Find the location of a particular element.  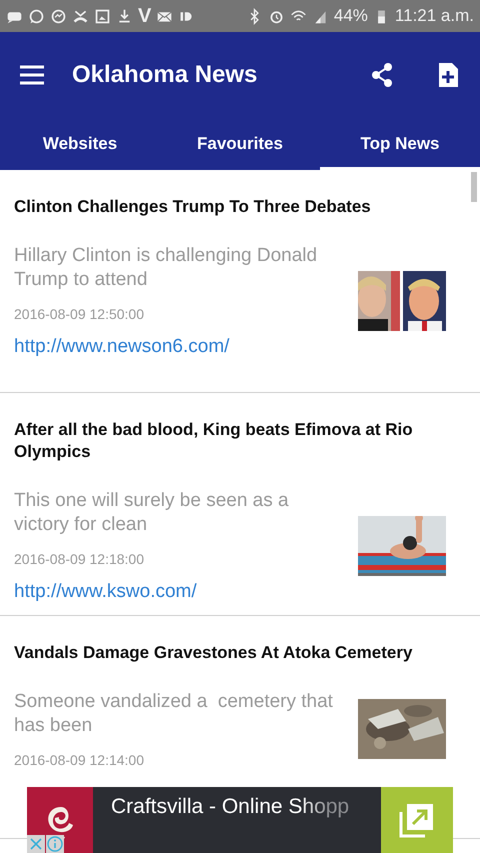

article-title: After all the bad blood, King beats Efimova at Rio Olympics is located at coordinates (240, 441).